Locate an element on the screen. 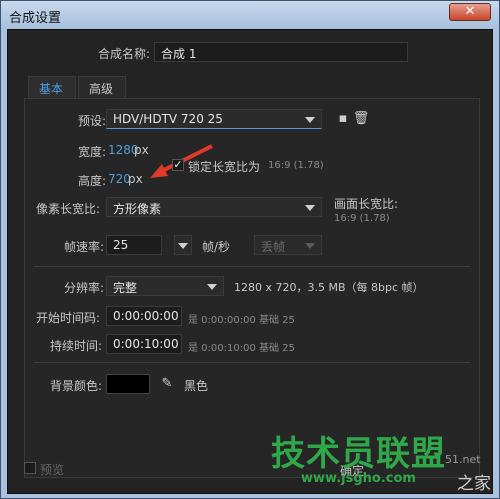 Image resolution: width=500 pixels, height=499 pixels. start-timecode-info: 是 0:00:00:00 基础 25 is located at coordinates (241, 320).